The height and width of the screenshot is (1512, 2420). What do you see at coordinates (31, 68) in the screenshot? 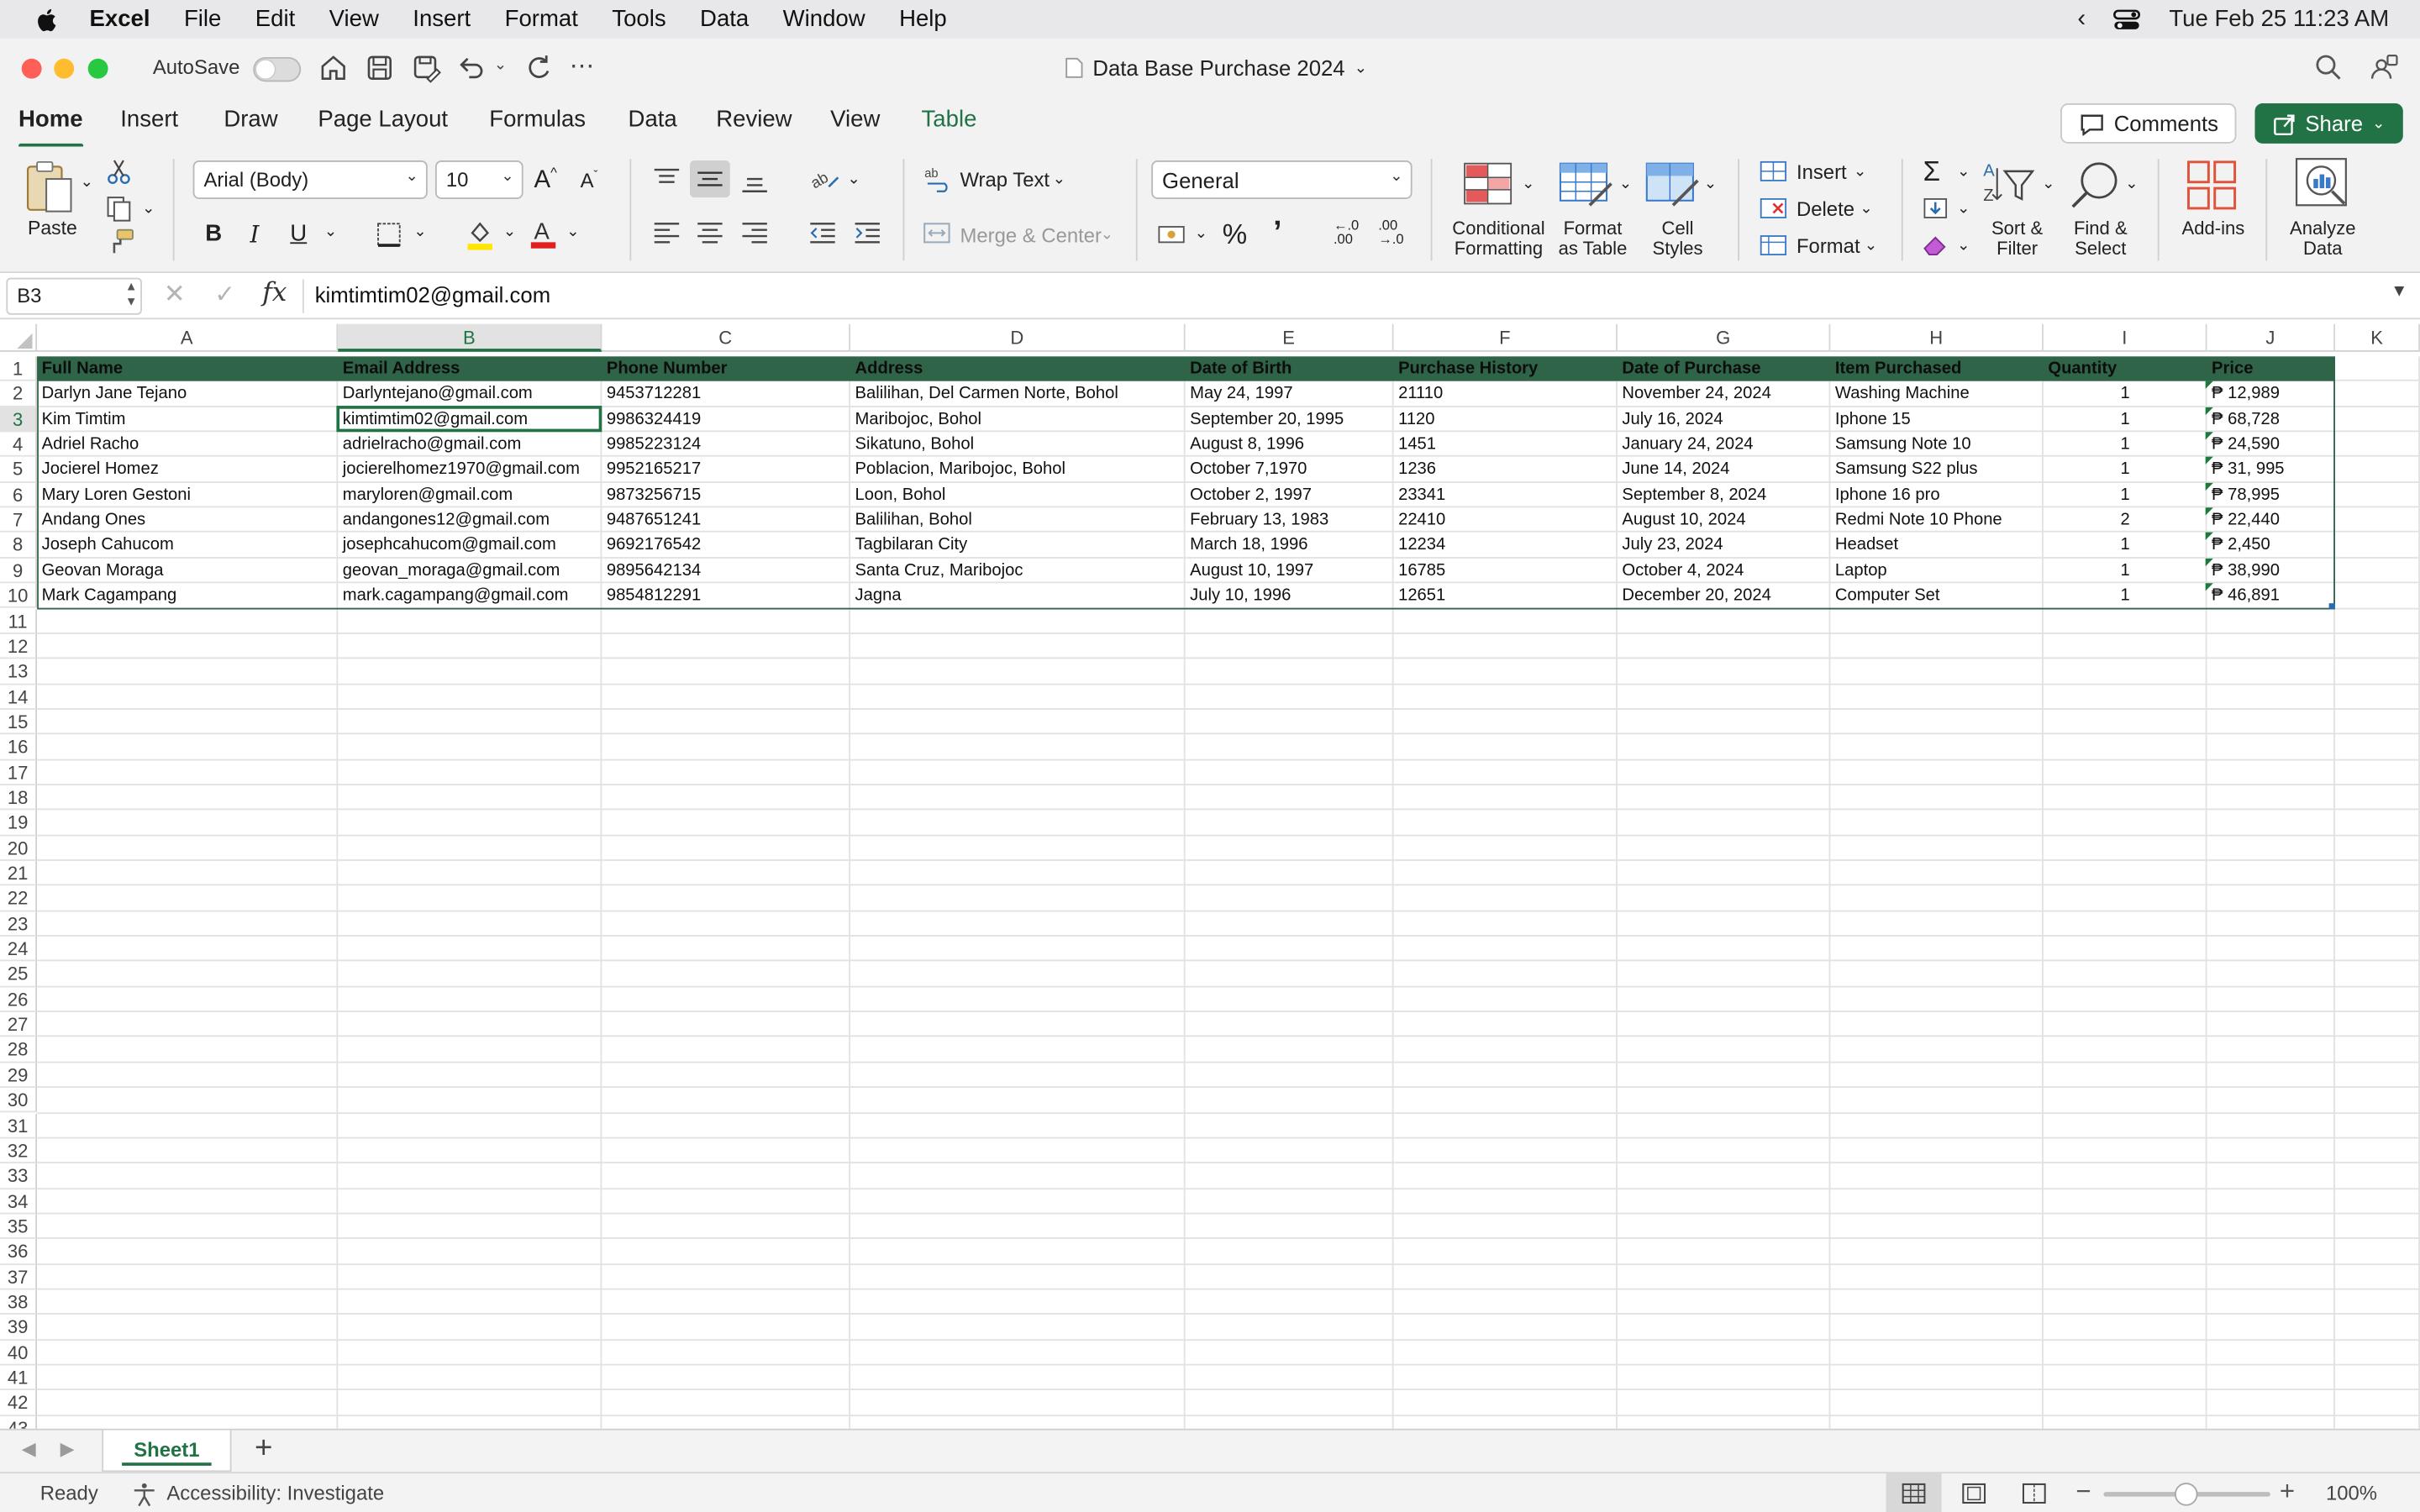
I see `close-window-button` at bounding box center [31, 68].